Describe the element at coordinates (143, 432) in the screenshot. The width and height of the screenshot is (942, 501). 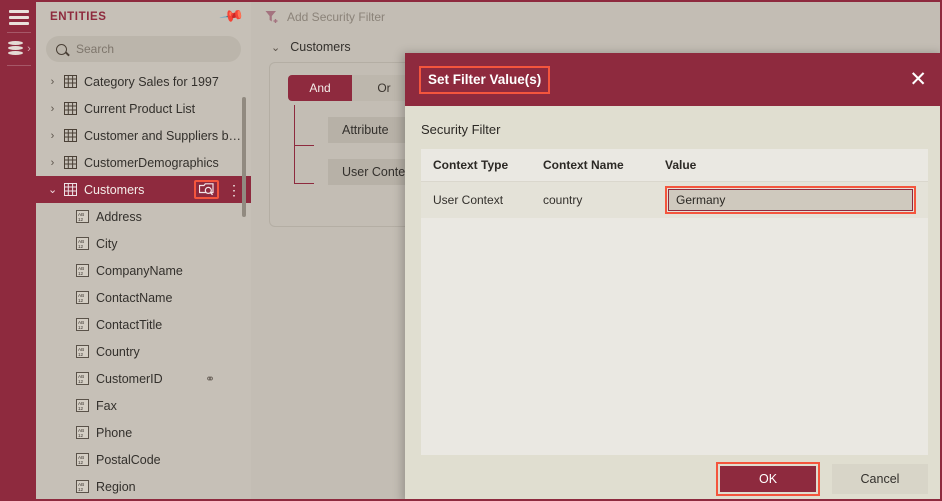
I see `list-item: AB 12 Phone` at that location.